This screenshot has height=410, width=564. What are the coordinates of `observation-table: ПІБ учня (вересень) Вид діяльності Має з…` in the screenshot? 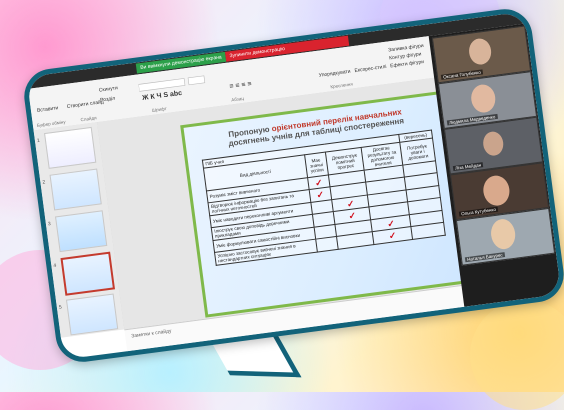 It's located at (323, 197).